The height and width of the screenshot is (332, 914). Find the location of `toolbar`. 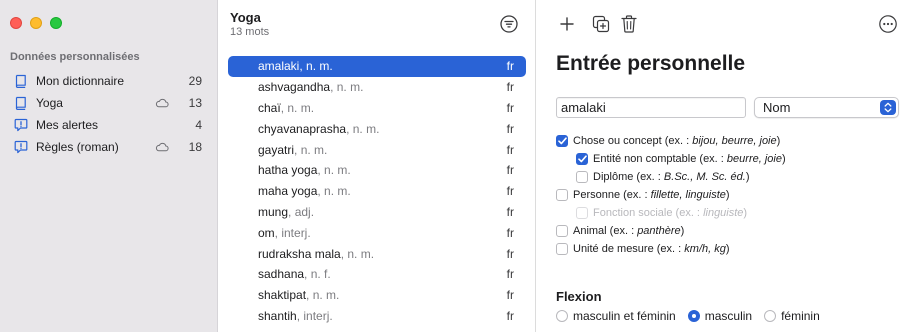

toolbar is located at coordinates (727, 24).